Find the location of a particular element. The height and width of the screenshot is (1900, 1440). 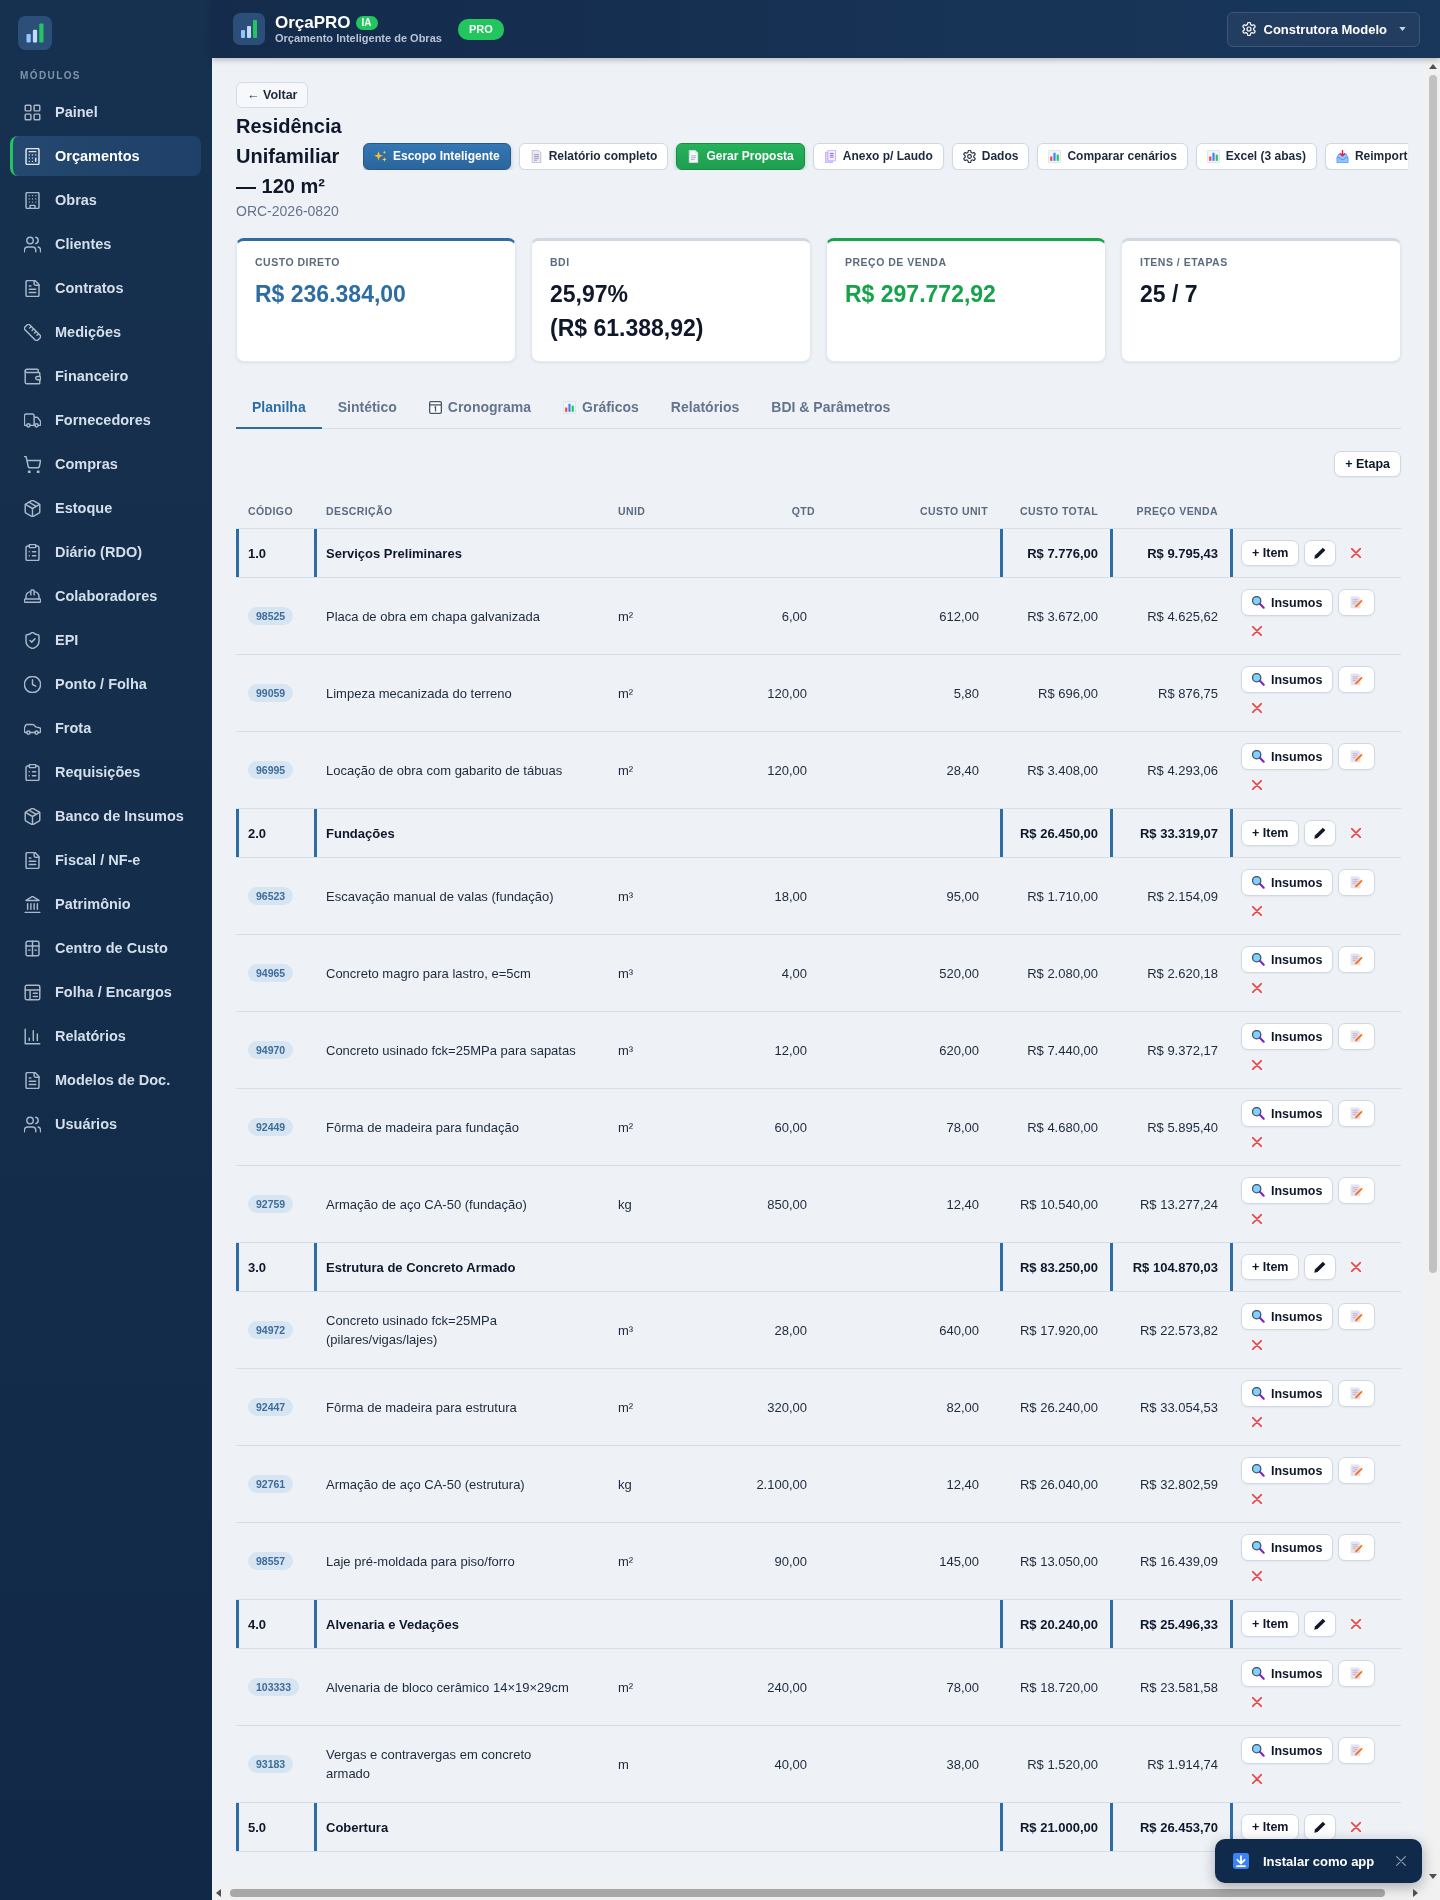

sidebar-item: Estoque is located at coordinates (105, 508).